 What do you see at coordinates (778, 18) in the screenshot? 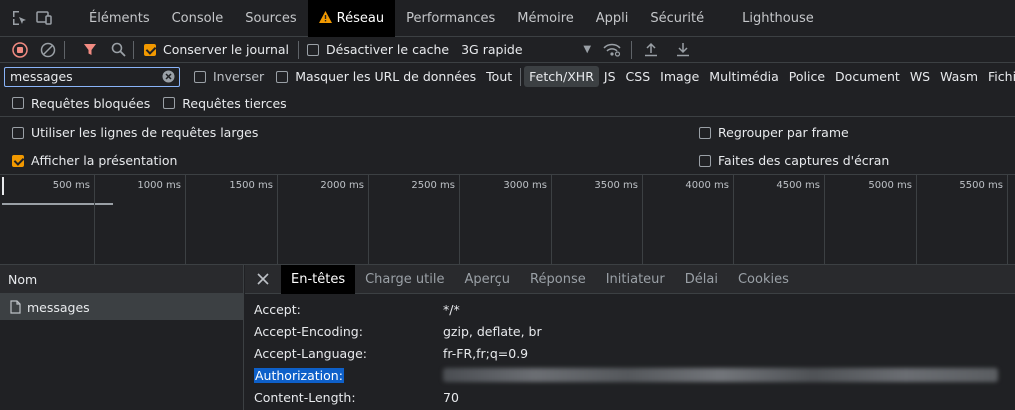
I see `tab-9: Lighthouse` at bounding box center [778, 18].